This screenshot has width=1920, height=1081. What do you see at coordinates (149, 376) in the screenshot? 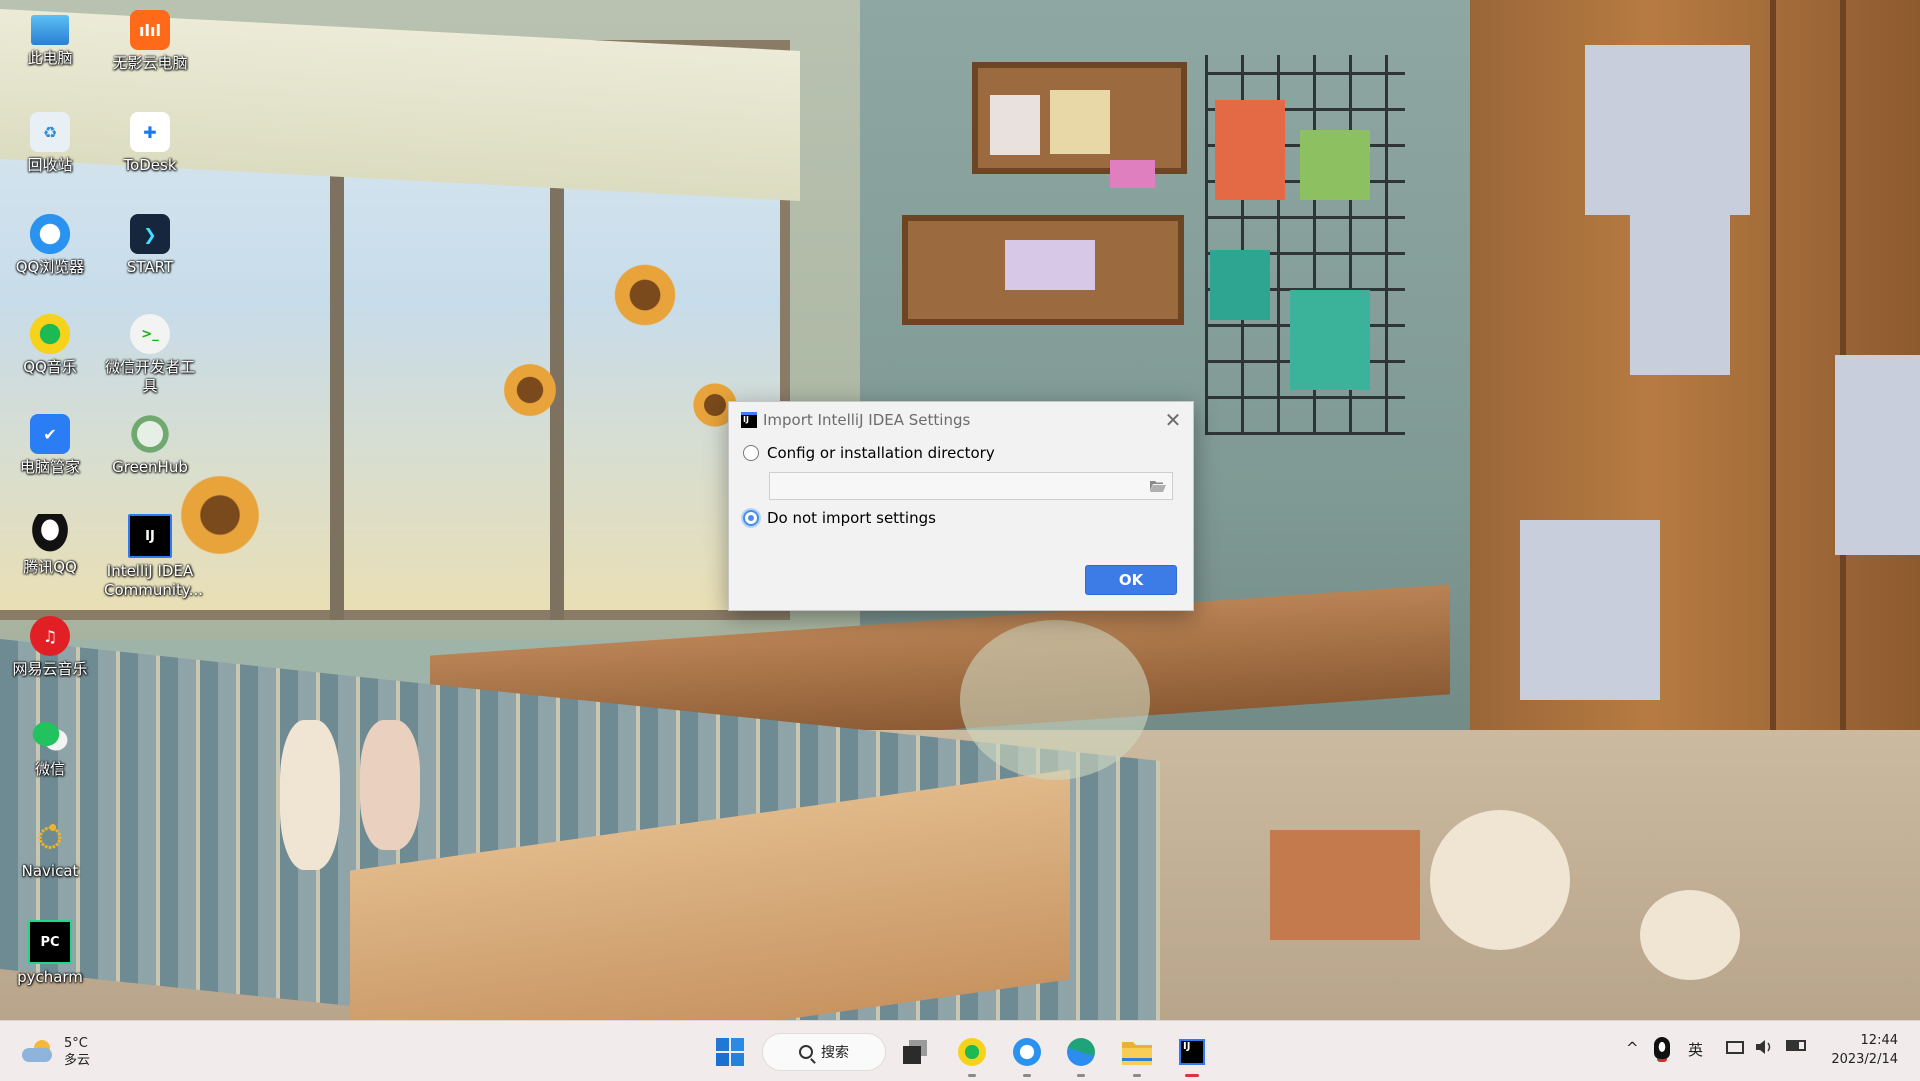
I see `desktop-icon-label: 微信开发者工具` at bounding box center [149, 376].